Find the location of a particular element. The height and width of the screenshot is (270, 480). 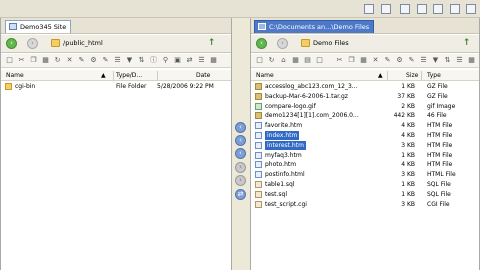

remote-site-tab: Demo345 Site is located at coordinates (38, 26).